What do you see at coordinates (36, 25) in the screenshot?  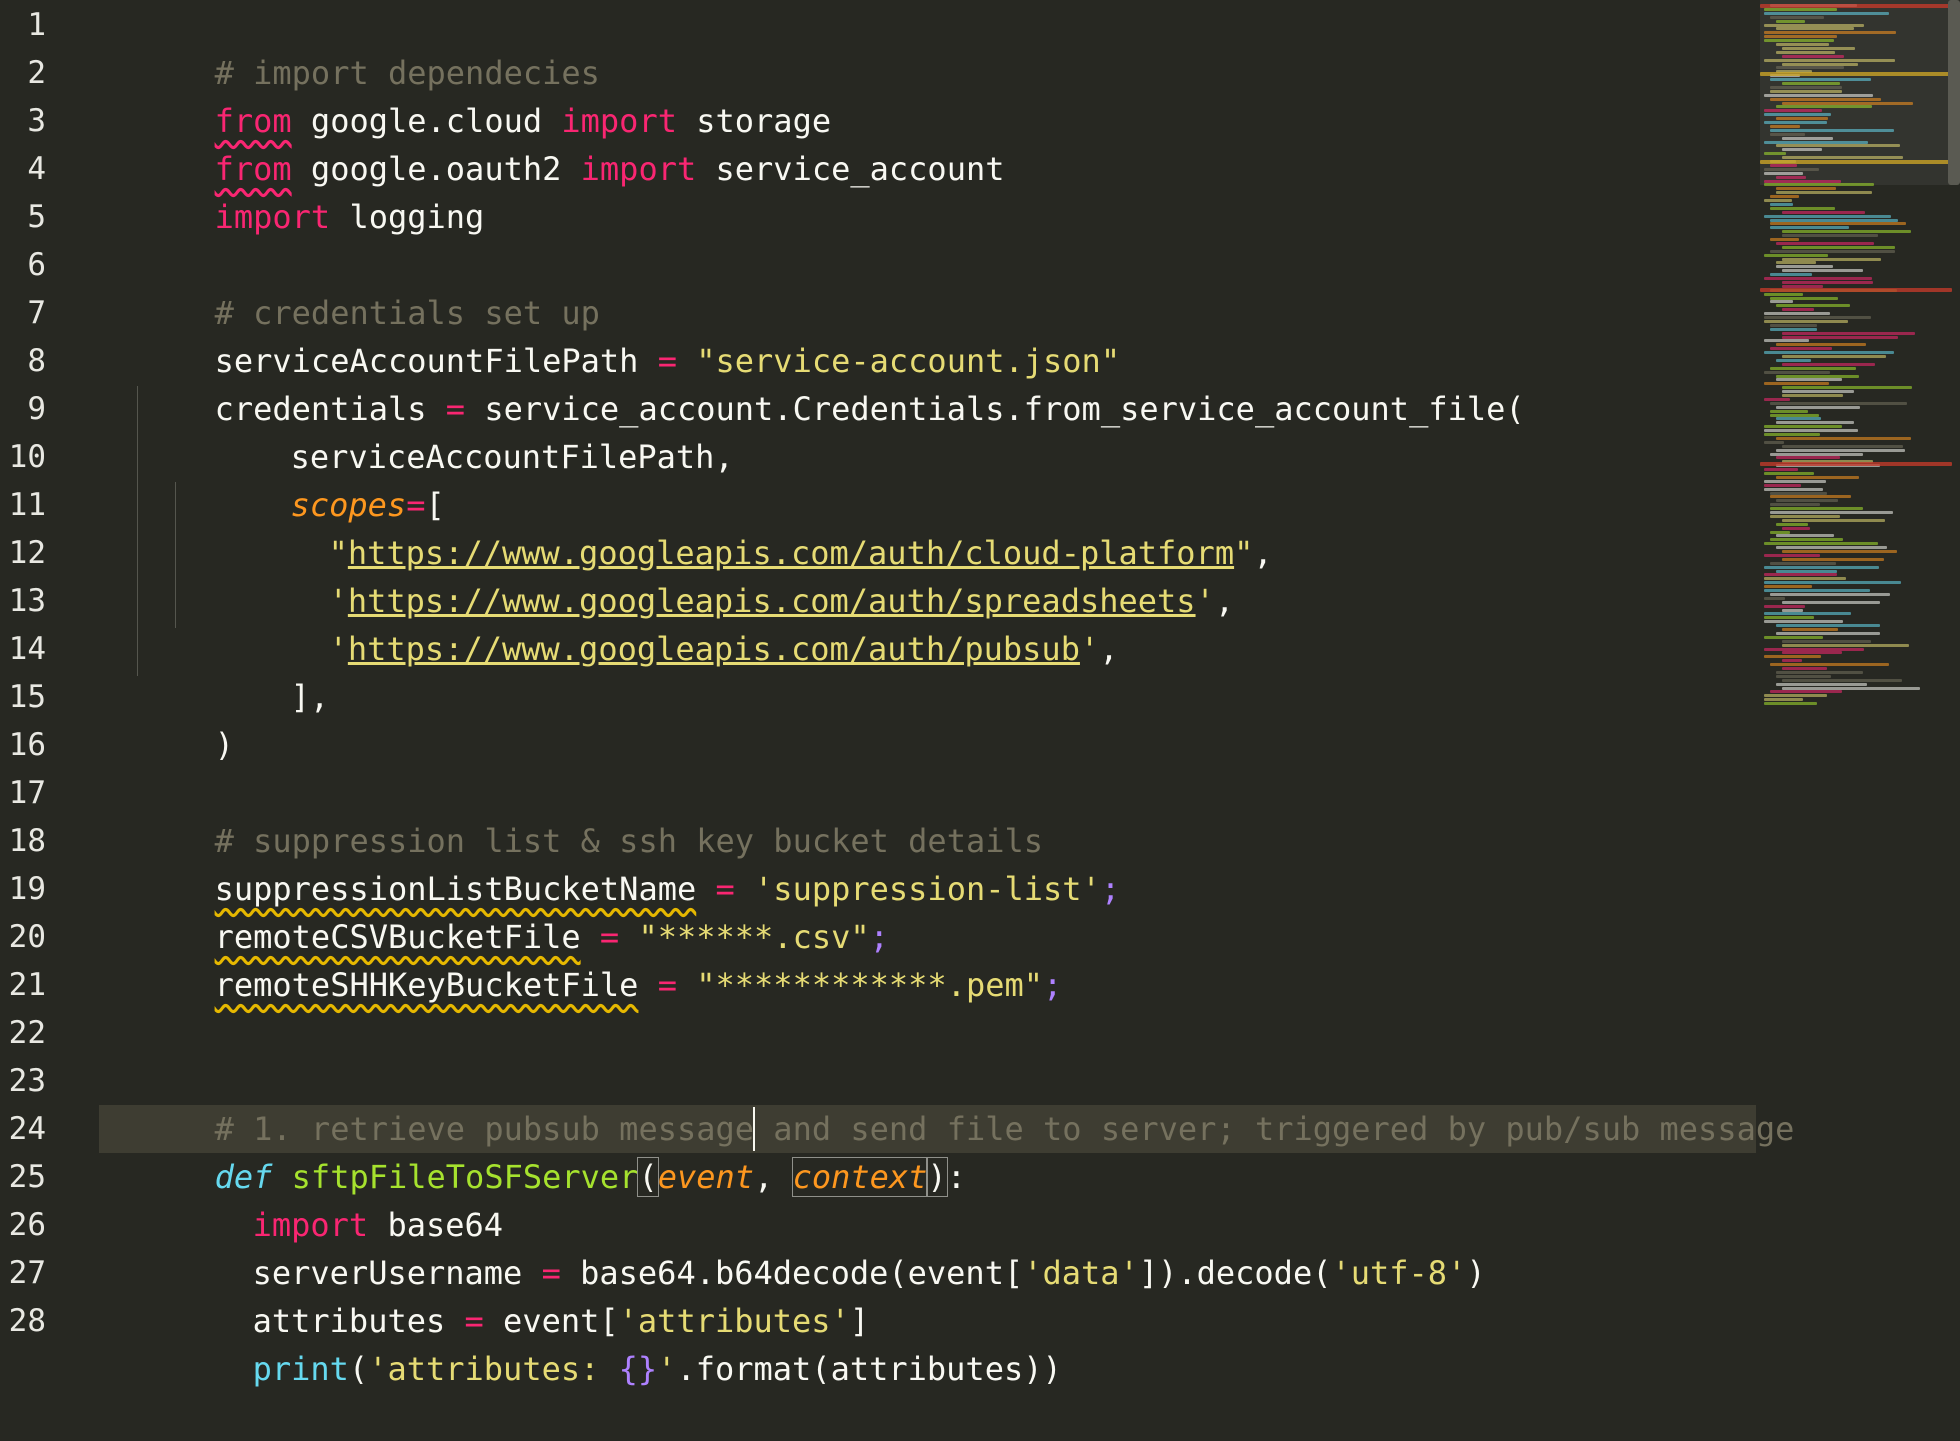 I see `line-number: 1` at bounding box center [36, 25].